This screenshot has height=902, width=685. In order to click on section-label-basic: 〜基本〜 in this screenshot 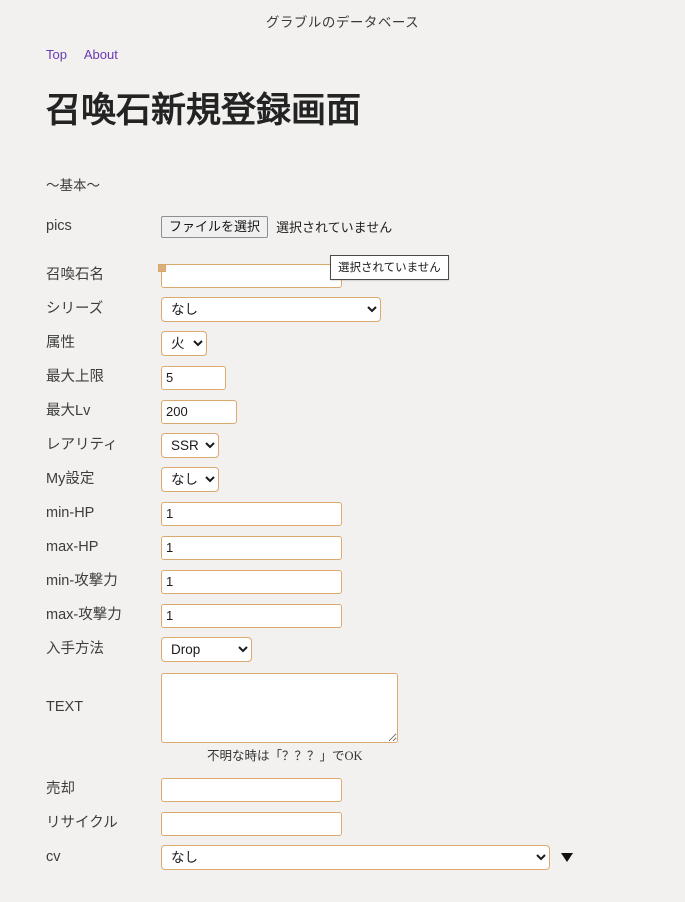, I will do `click(73, 185)`.